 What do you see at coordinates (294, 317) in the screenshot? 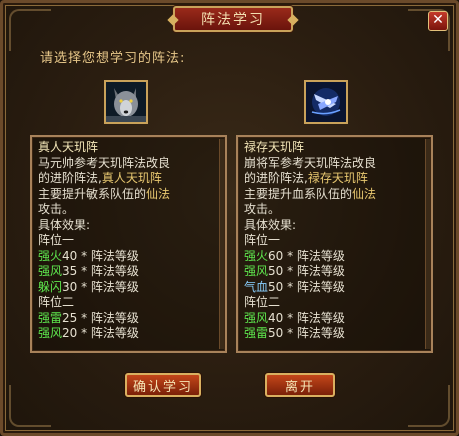
I see `effect-row: 强风40 * 阵法等级` at bounding box center [294, 317].